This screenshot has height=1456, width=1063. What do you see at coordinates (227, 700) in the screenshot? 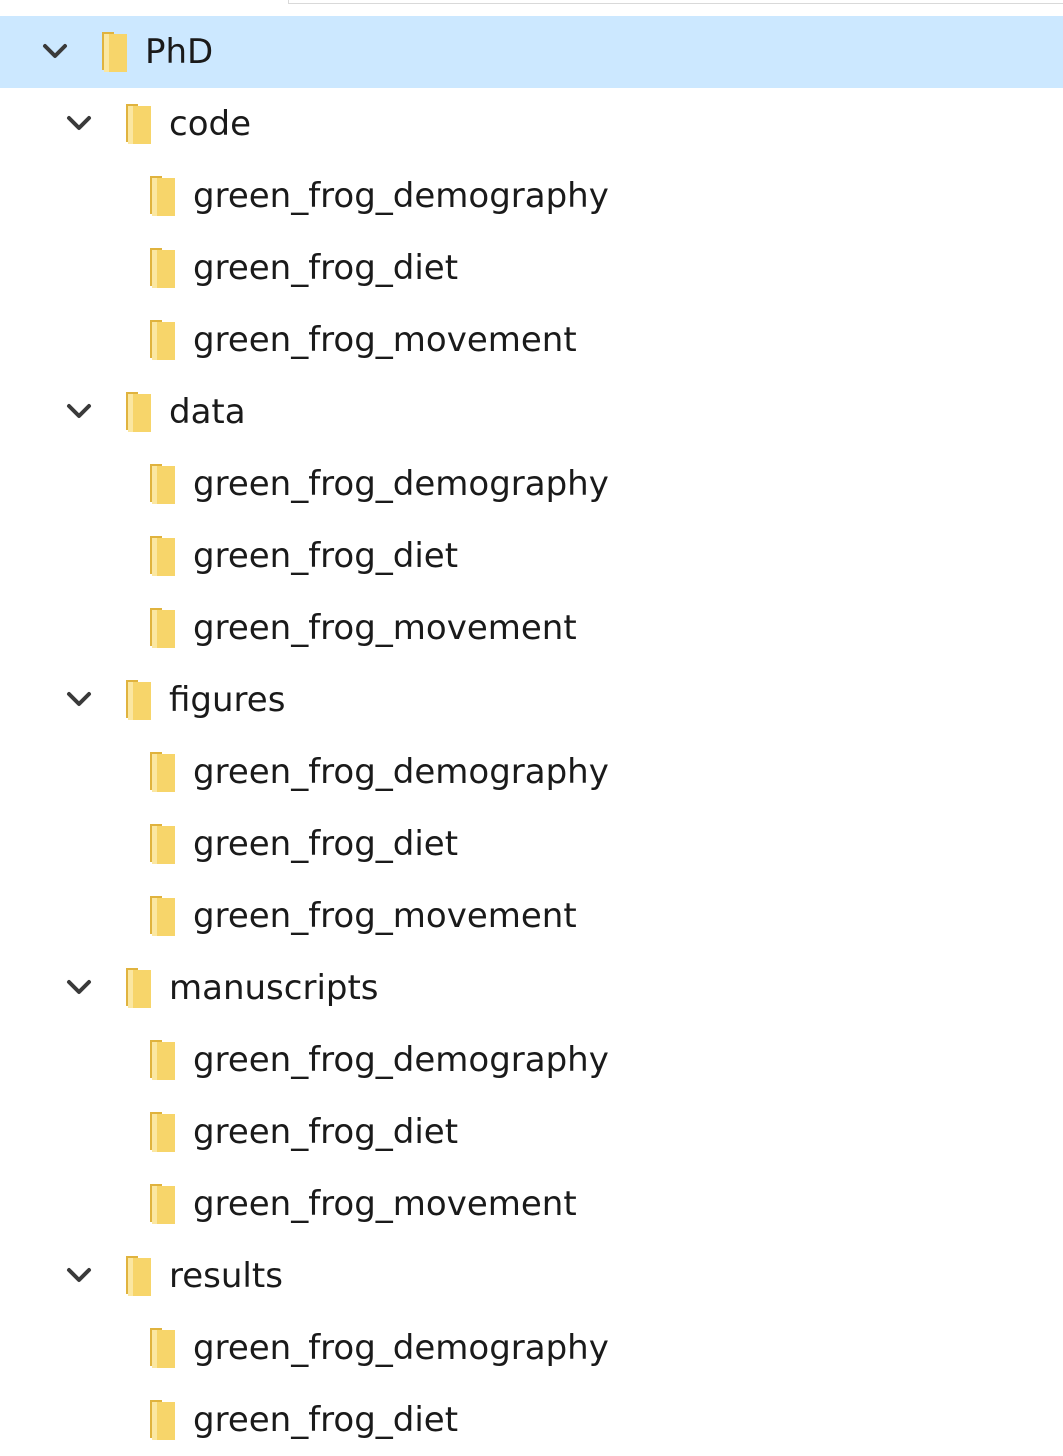
I see `tree-item-label: figures` at bounding box center [227, 700].